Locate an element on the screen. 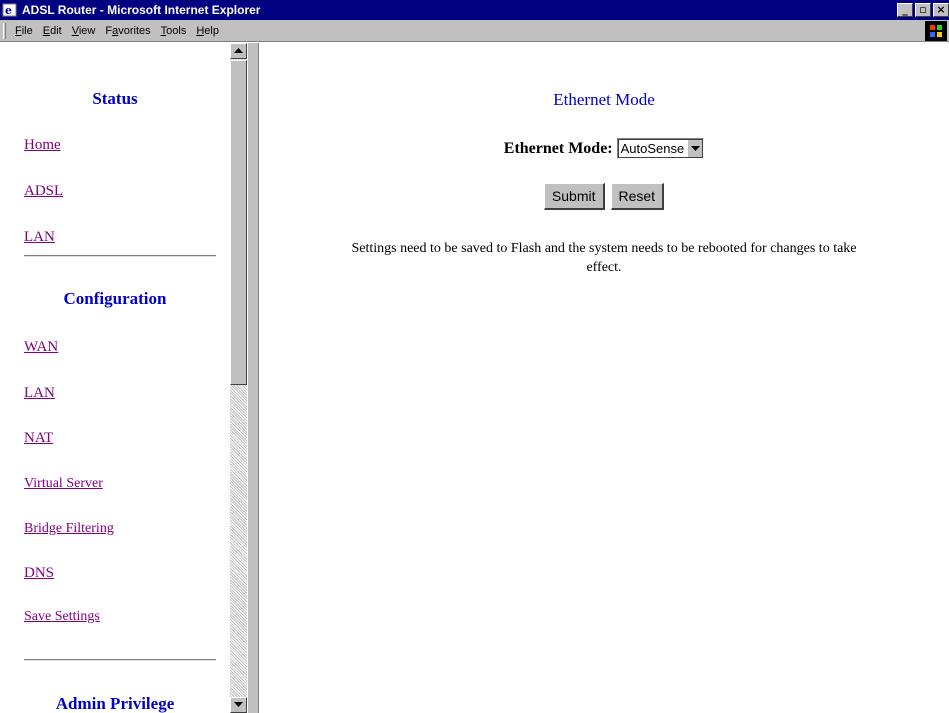 The width and height of the screenshot is (949, 713). maximize-button: ▫ is located at coordinates (923, 10).